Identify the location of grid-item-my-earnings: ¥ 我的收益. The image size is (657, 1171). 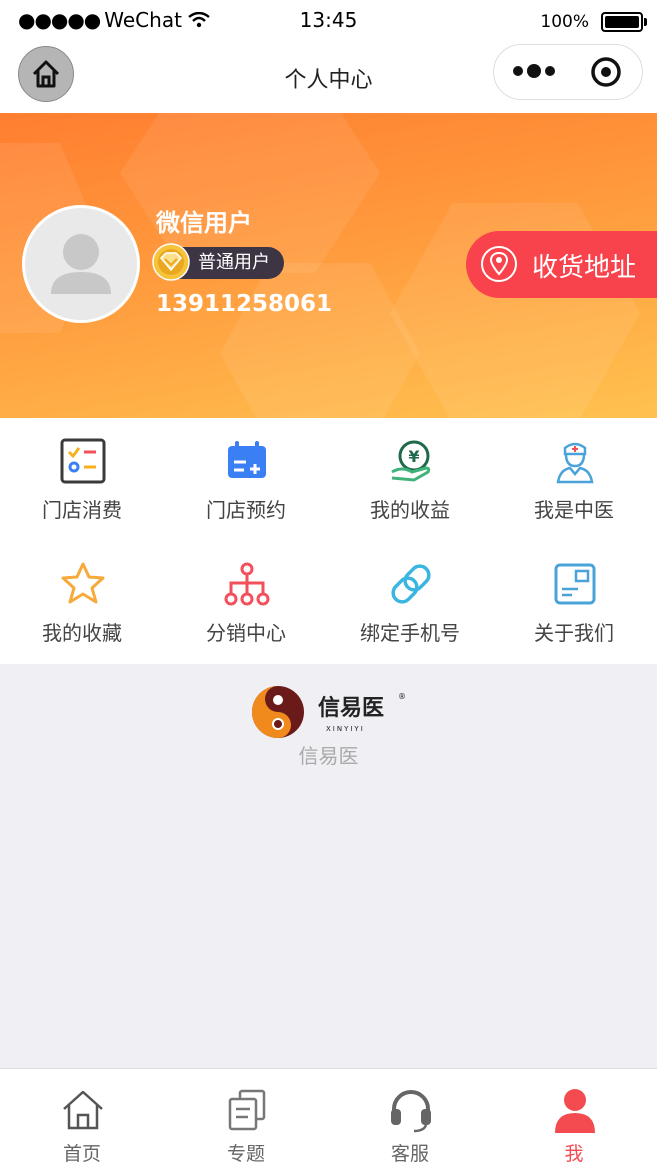
(410, 479).